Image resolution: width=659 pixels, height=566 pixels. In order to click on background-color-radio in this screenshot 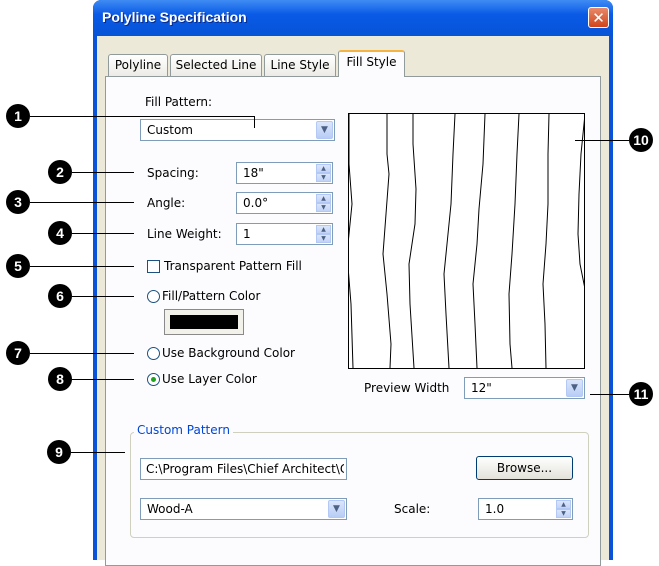, I will do `click(153, 353)`.